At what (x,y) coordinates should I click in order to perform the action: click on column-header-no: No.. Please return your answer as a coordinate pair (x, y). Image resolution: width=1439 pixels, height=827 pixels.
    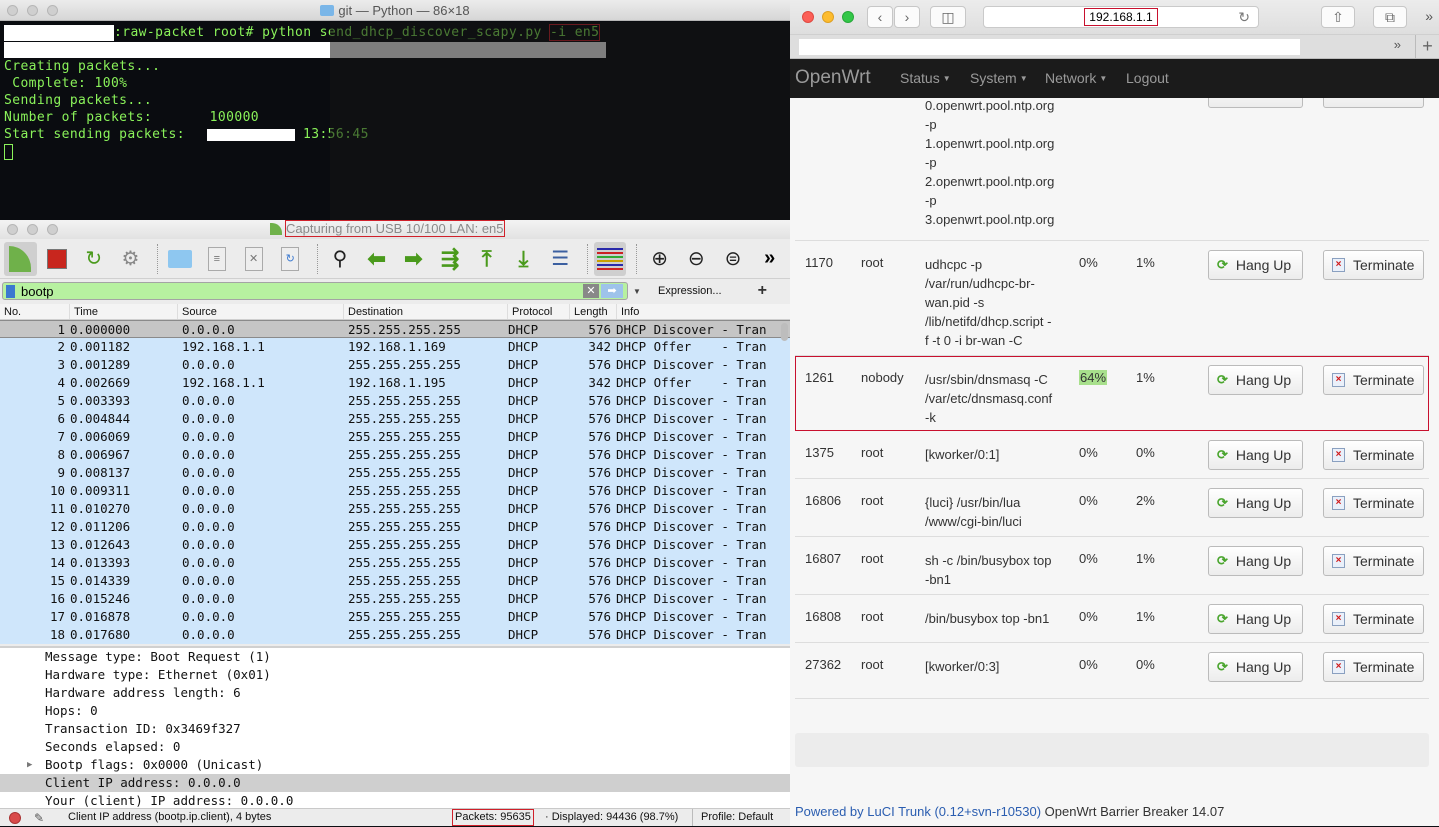
    Looking at the image, I should click on (35, 311).